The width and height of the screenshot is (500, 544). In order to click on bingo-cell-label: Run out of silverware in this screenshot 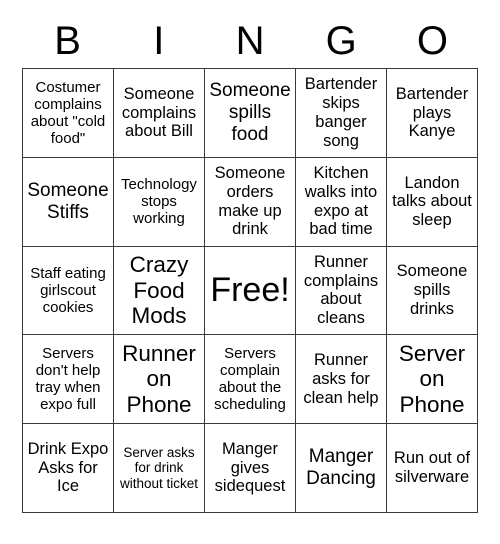, I will do `click(432, 468)`.